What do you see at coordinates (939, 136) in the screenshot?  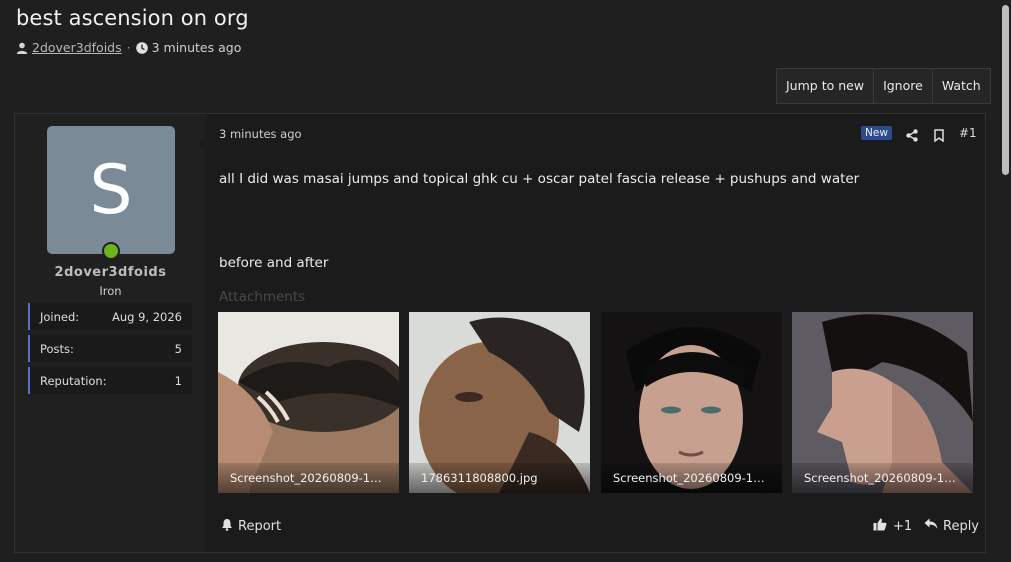 I see `bookmark-icon` at bounding box center [939, 136].